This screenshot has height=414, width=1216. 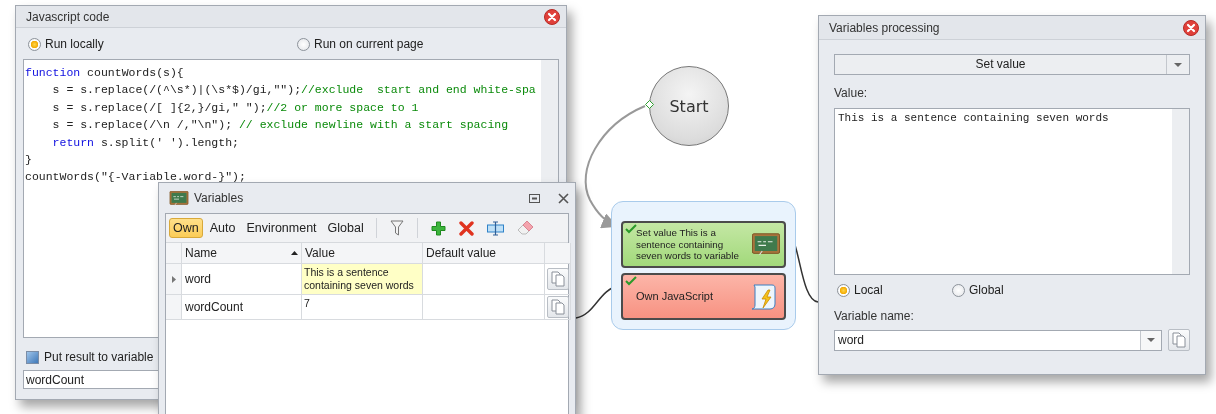 What do you see at coordinates (105, 73) in the screenshot?
I see `code-line: function countWords(s){` at bounding box center [105, 73].